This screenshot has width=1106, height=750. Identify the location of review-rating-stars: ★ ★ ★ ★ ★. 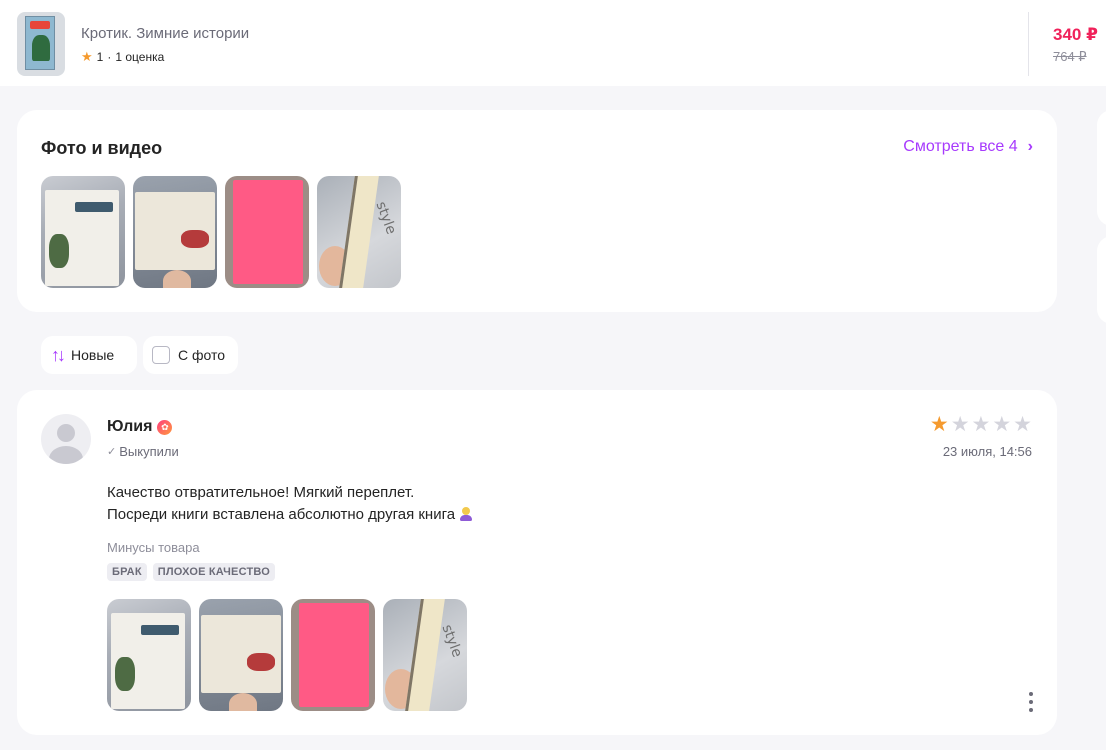
(981, 424).